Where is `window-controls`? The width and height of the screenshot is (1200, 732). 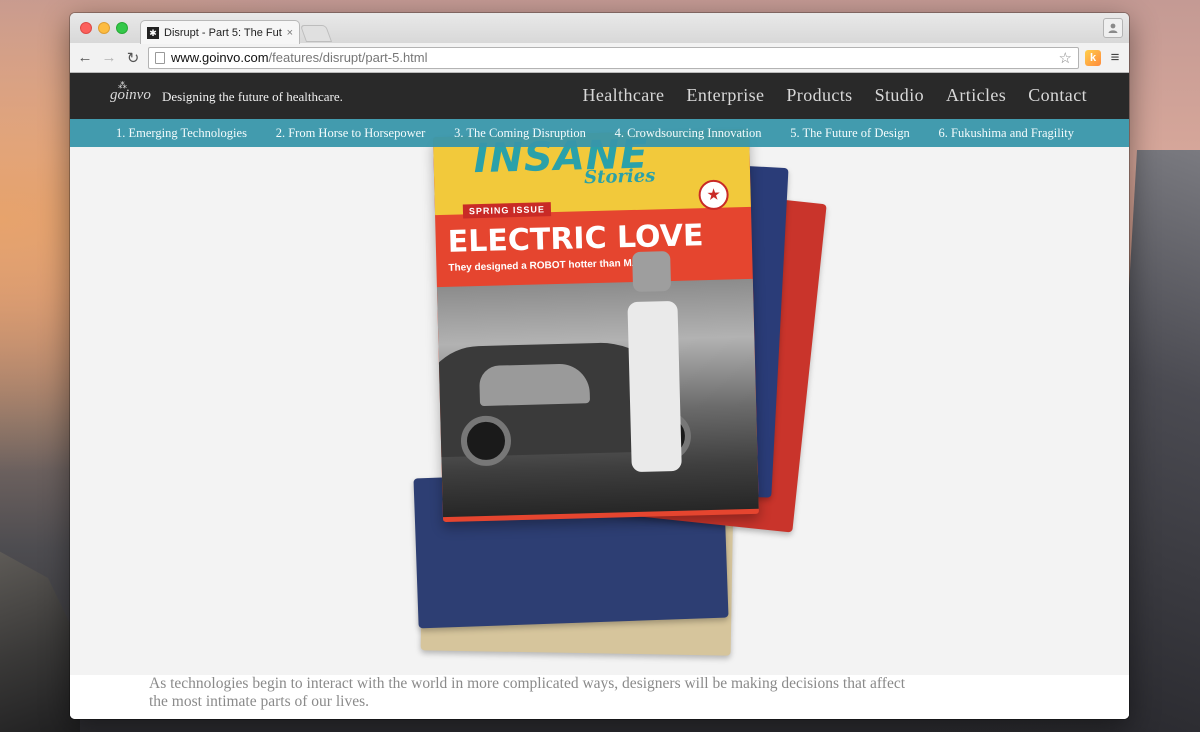
window-controls is located at coordinates (104, 28).